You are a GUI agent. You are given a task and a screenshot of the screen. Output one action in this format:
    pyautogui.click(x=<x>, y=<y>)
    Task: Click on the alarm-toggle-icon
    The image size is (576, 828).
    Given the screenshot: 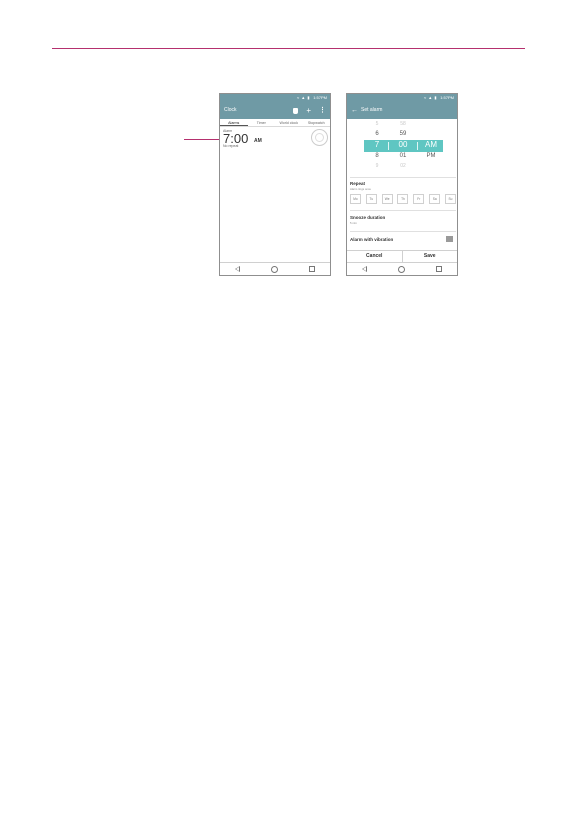 What is the action you would take?
    pyautogui.click(x=319, y=137)
    